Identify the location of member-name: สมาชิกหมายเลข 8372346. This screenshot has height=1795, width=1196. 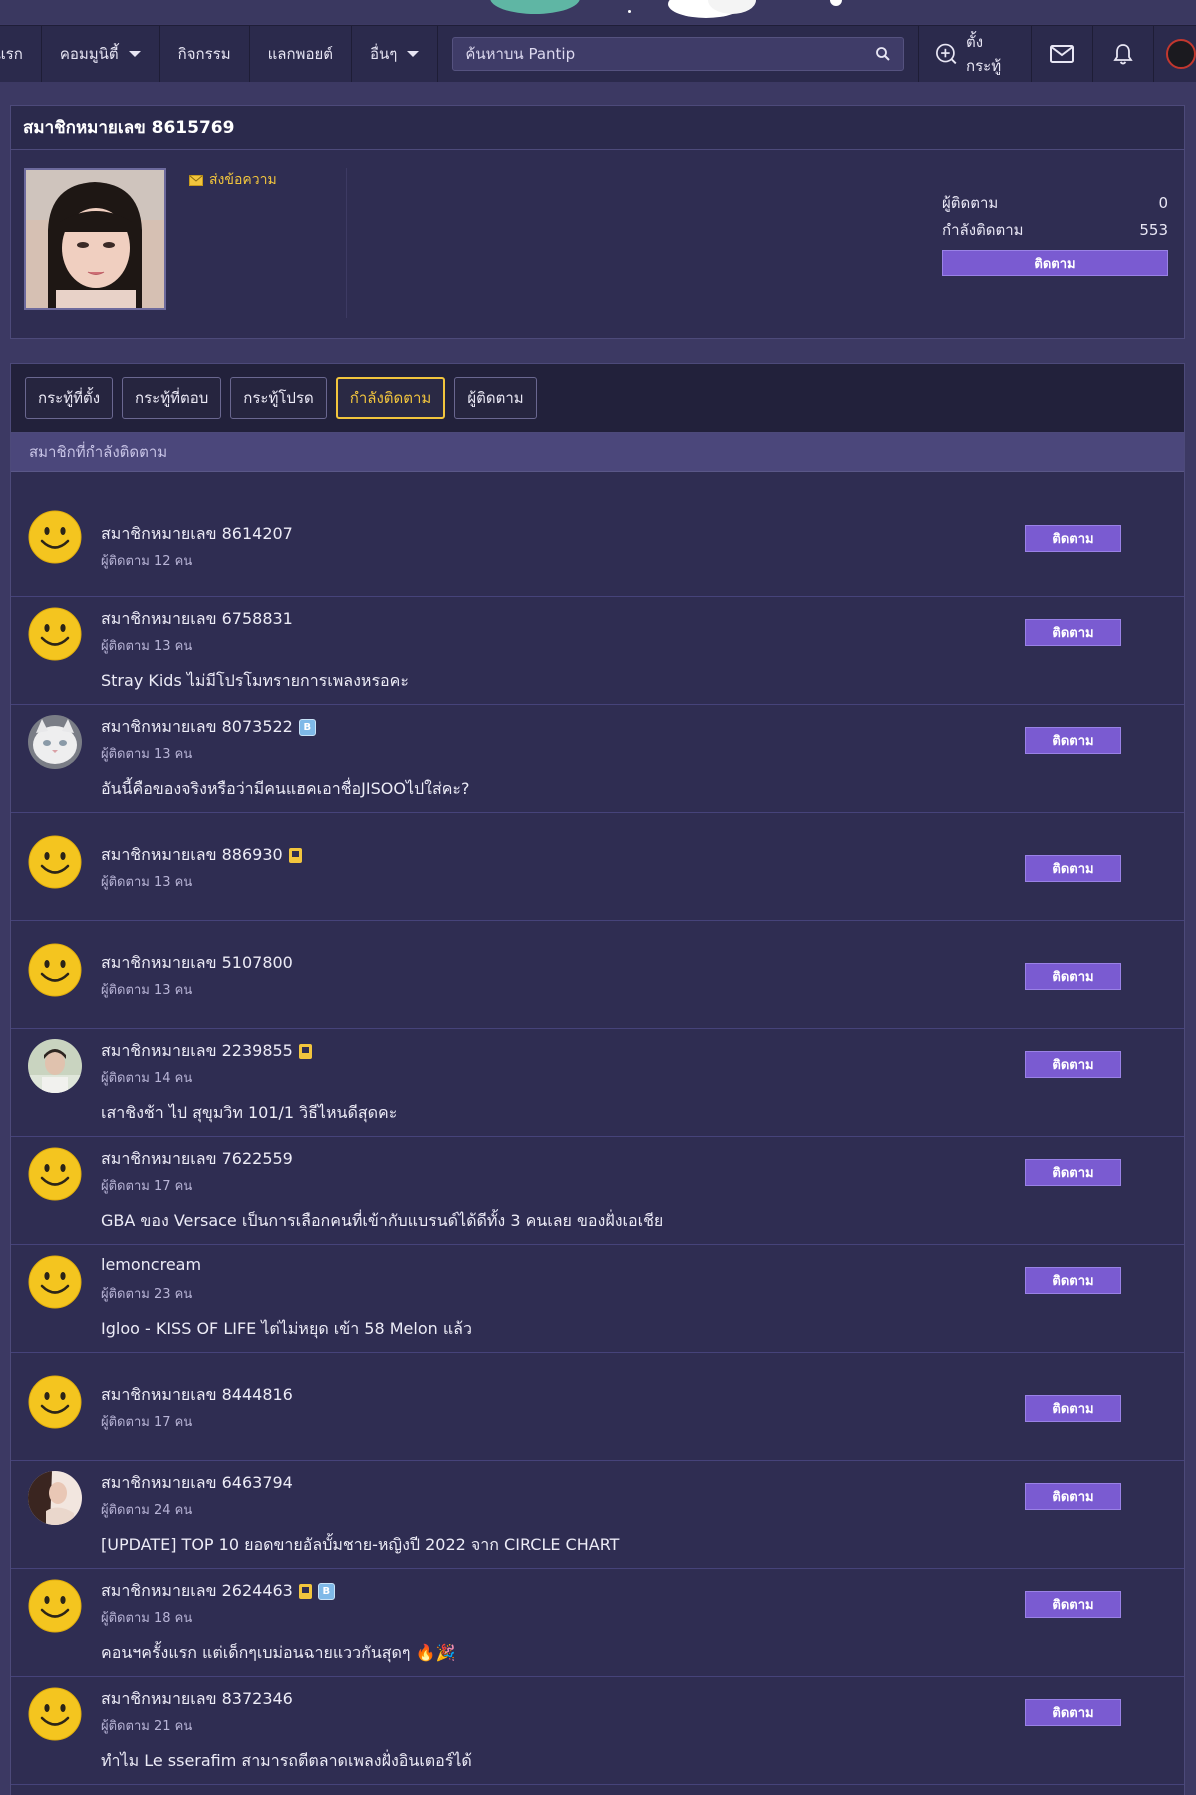
(197, 1699).